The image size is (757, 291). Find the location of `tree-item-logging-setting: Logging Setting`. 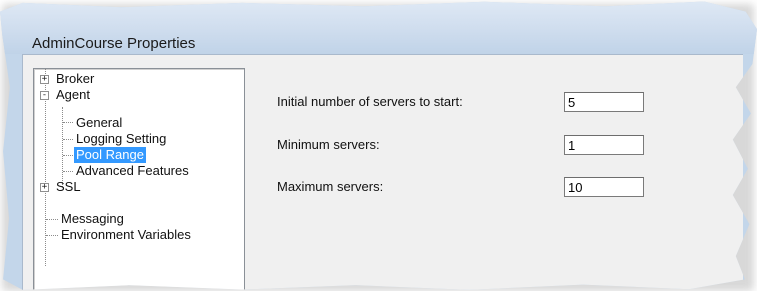

tree-item-logging-setting: Logging Setting is located at coordinates (121, 139).